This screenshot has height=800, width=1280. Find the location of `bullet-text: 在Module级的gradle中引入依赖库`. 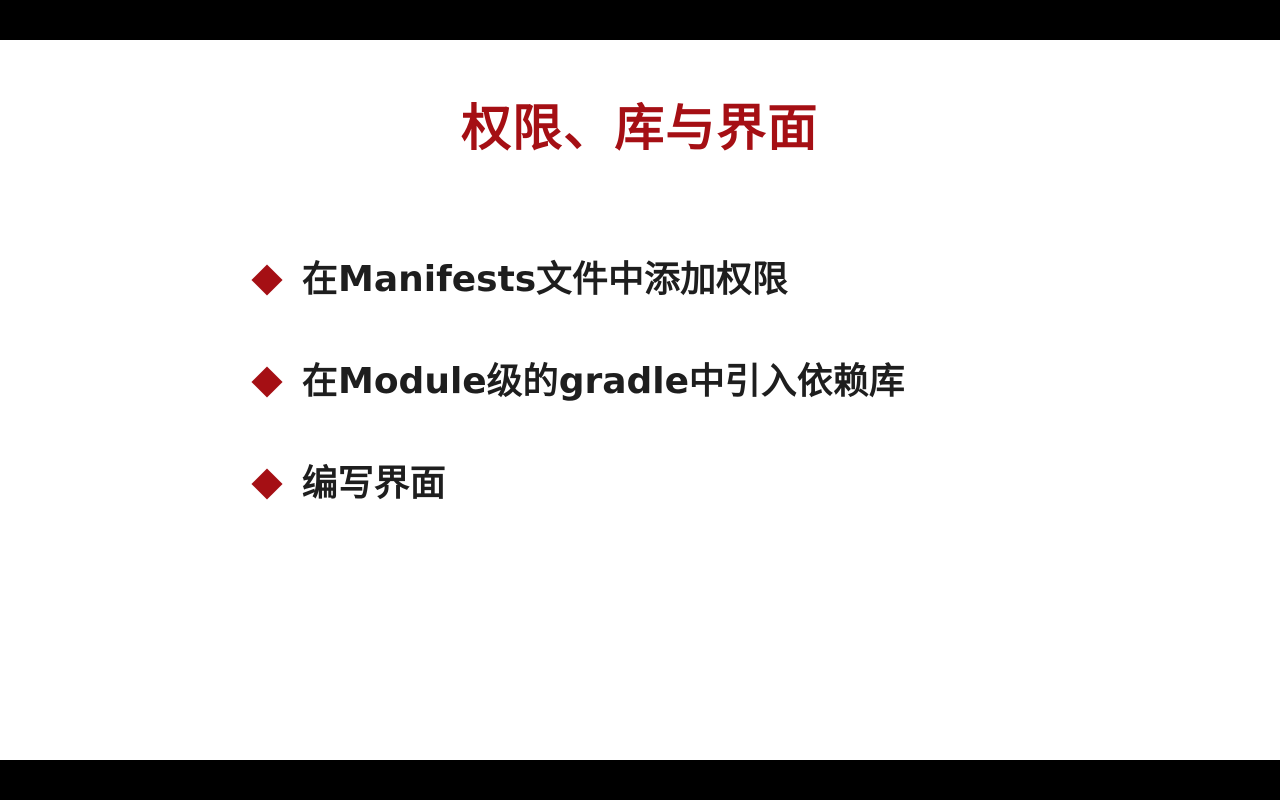

bullet-text: 在Module级的gradle中引入依赖库 is located at coordinates (604, 381).